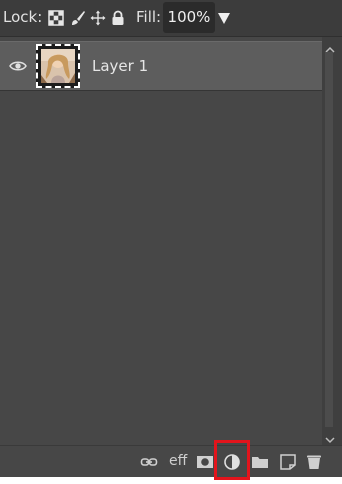  Describe the element at coordinates (330, 437) in the screenshot. I see `scroll-down-arrow-icon` at that location.